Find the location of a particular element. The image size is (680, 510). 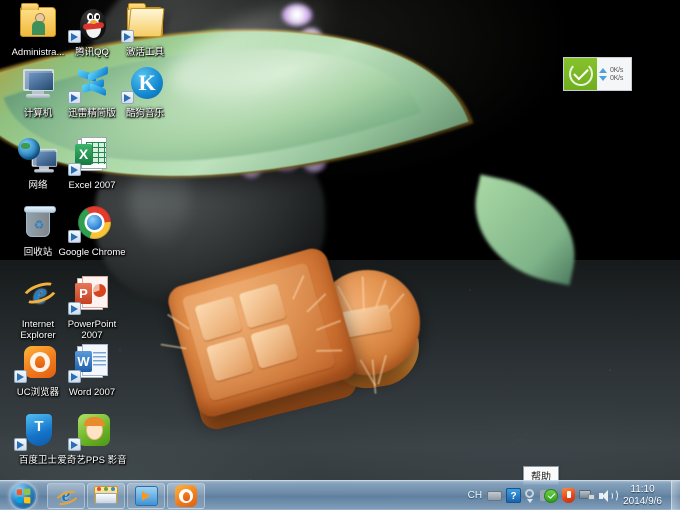

desktop-icon-activation-tool: 激活工具 is located at coordinates (145, 30).